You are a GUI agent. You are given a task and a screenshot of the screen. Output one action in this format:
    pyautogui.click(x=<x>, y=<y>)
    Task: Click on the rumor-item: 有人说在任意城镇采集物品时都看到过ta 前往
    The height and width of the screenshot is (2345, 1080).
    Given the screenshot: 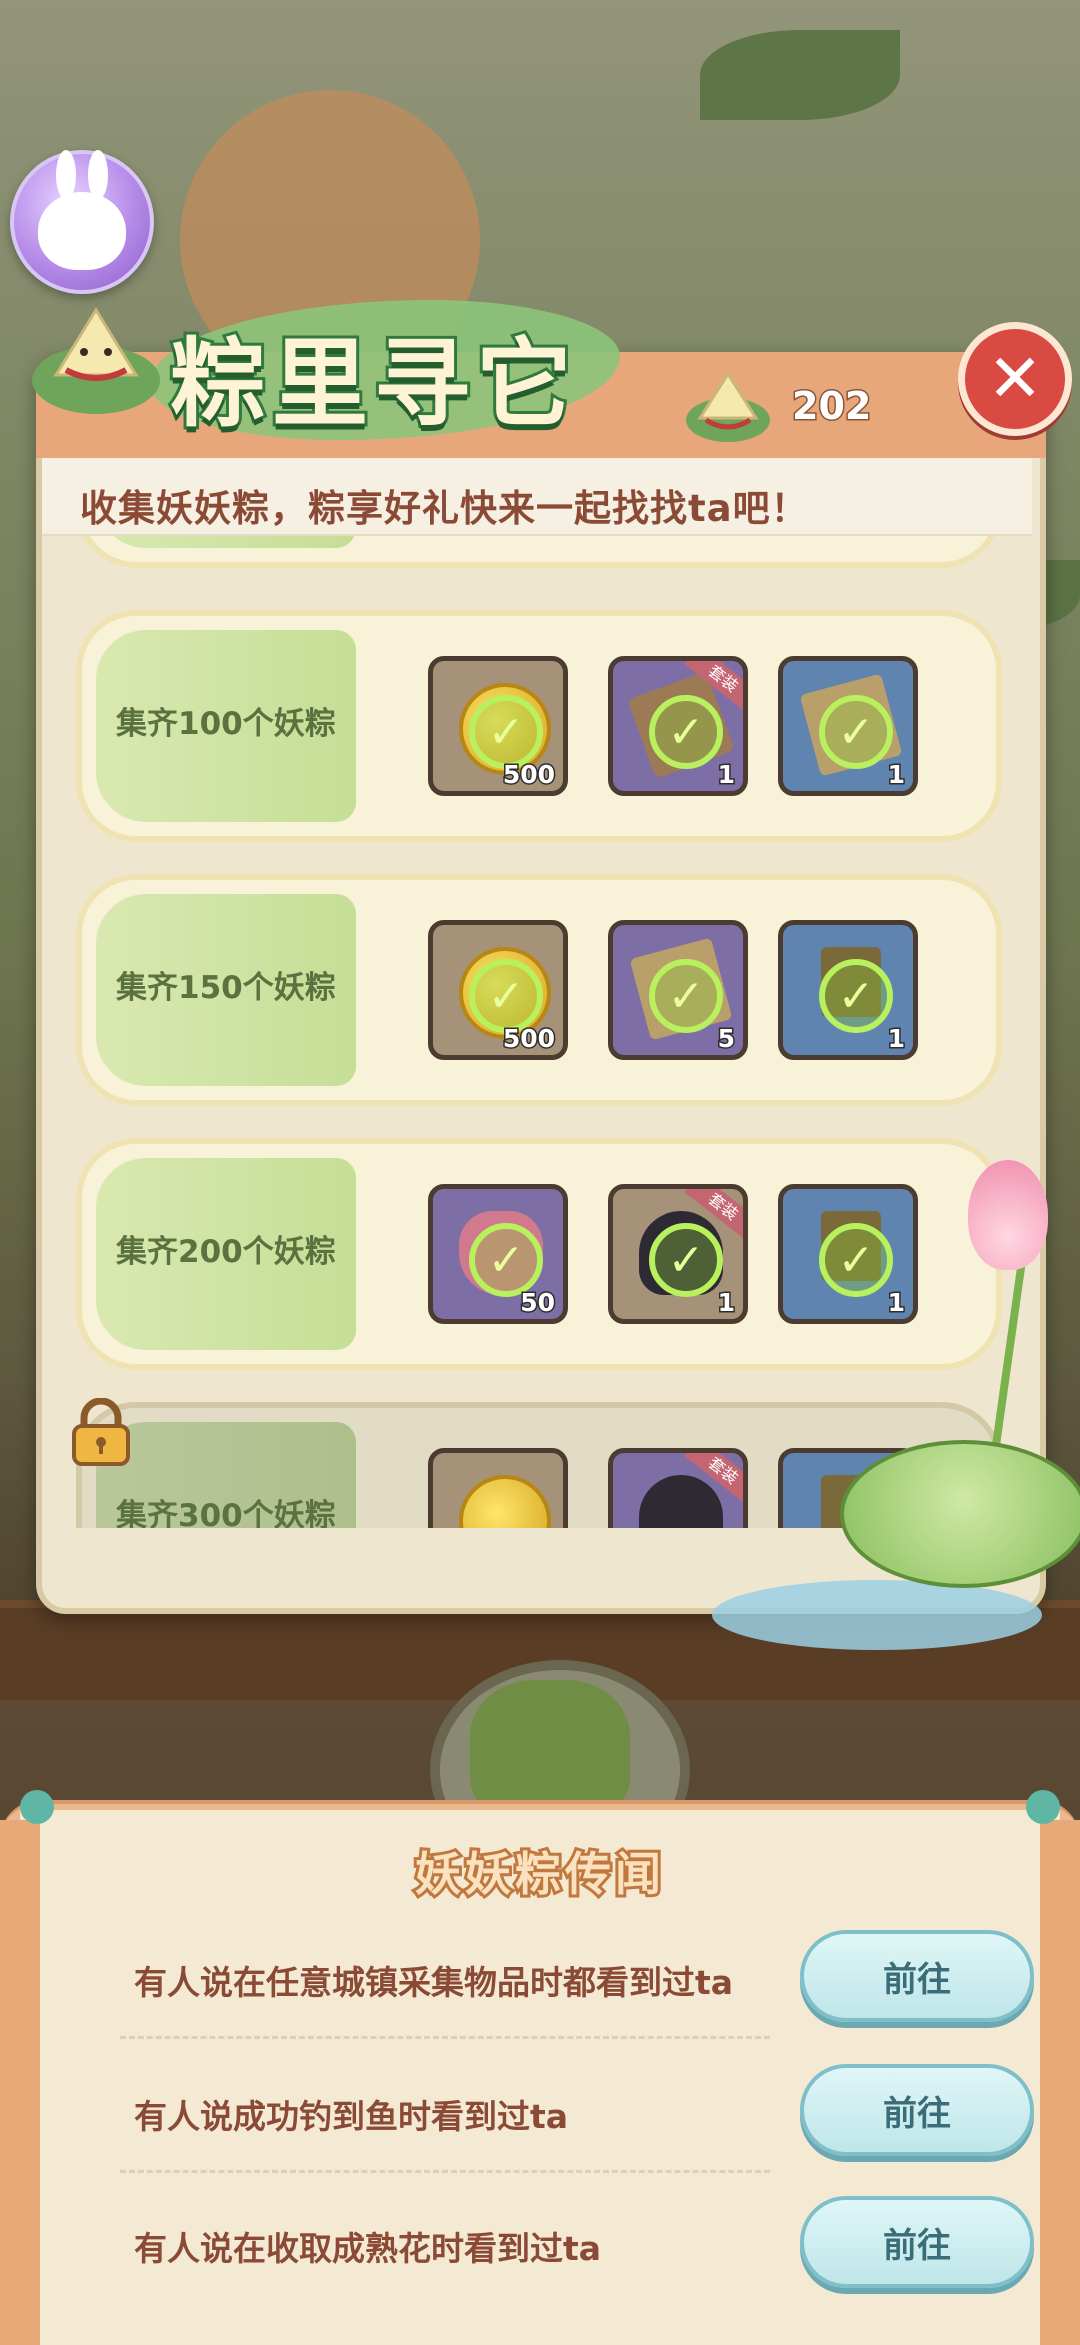 What is the action you would take?
    pyautogui.click(x=584, y=1982)
    